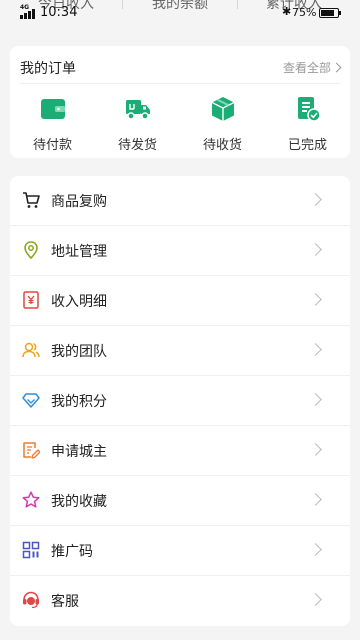 The height and width of the screenshot is (640, 360). What do you see at coordinates (48, 69) in the screenshot?
I see `orders-title: 我的订单` at bounding box center [48, 69].